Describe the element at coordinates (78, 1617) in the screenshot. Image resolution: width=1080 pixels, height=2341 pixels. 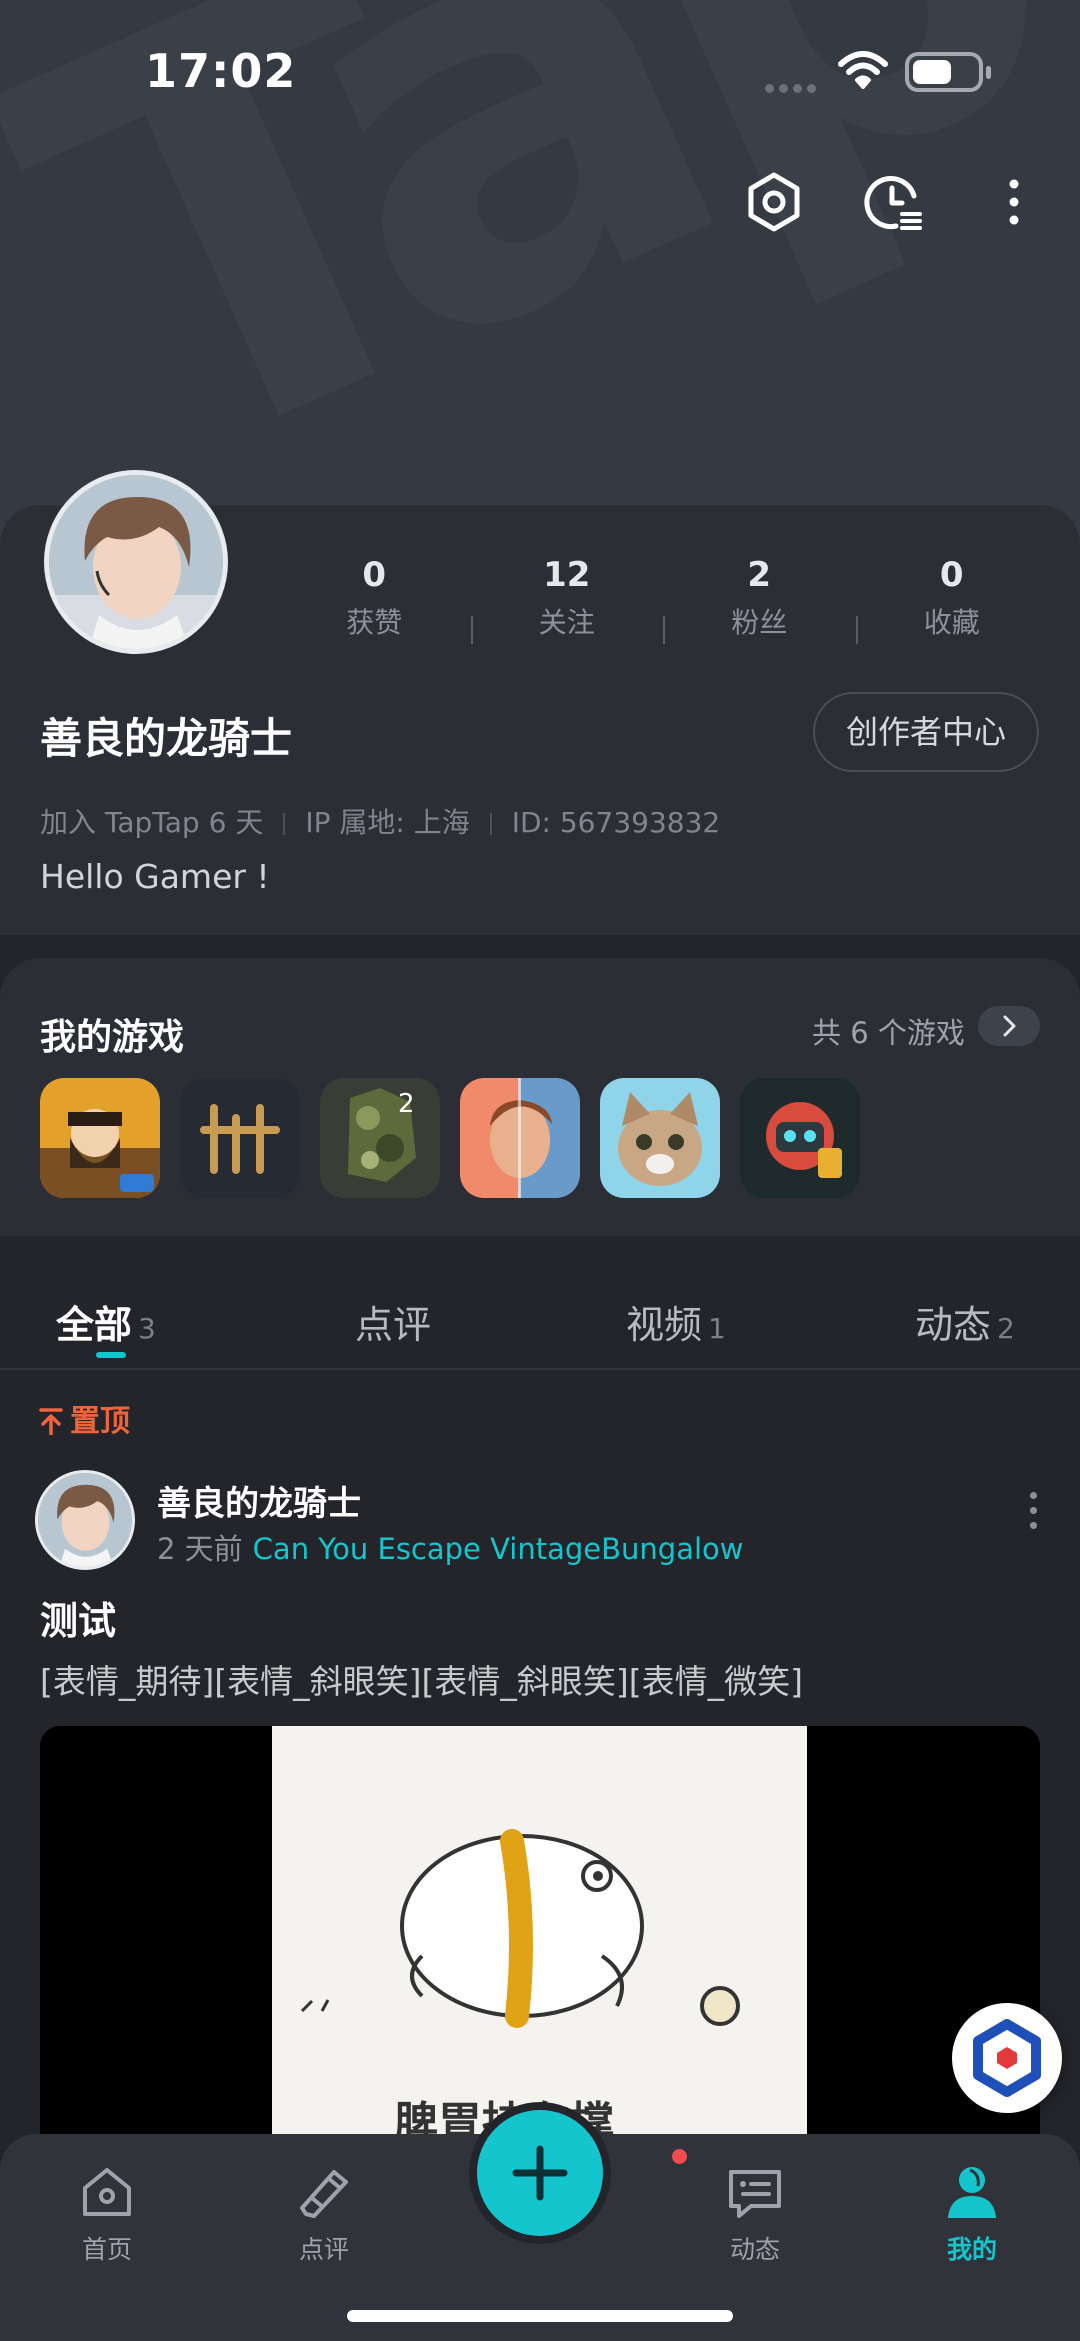
I see `post-title: 测试` at that location.